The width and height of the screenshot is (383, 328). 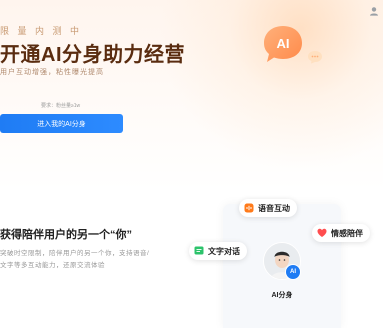 What do you see at coordinates (75, 259) in the screenshot?
I see `section-description: 突破时空限制，陪伴用户的另一个你，支持语音/文字等多互动能力，还原交流体验` at bounding box center [75, 259].